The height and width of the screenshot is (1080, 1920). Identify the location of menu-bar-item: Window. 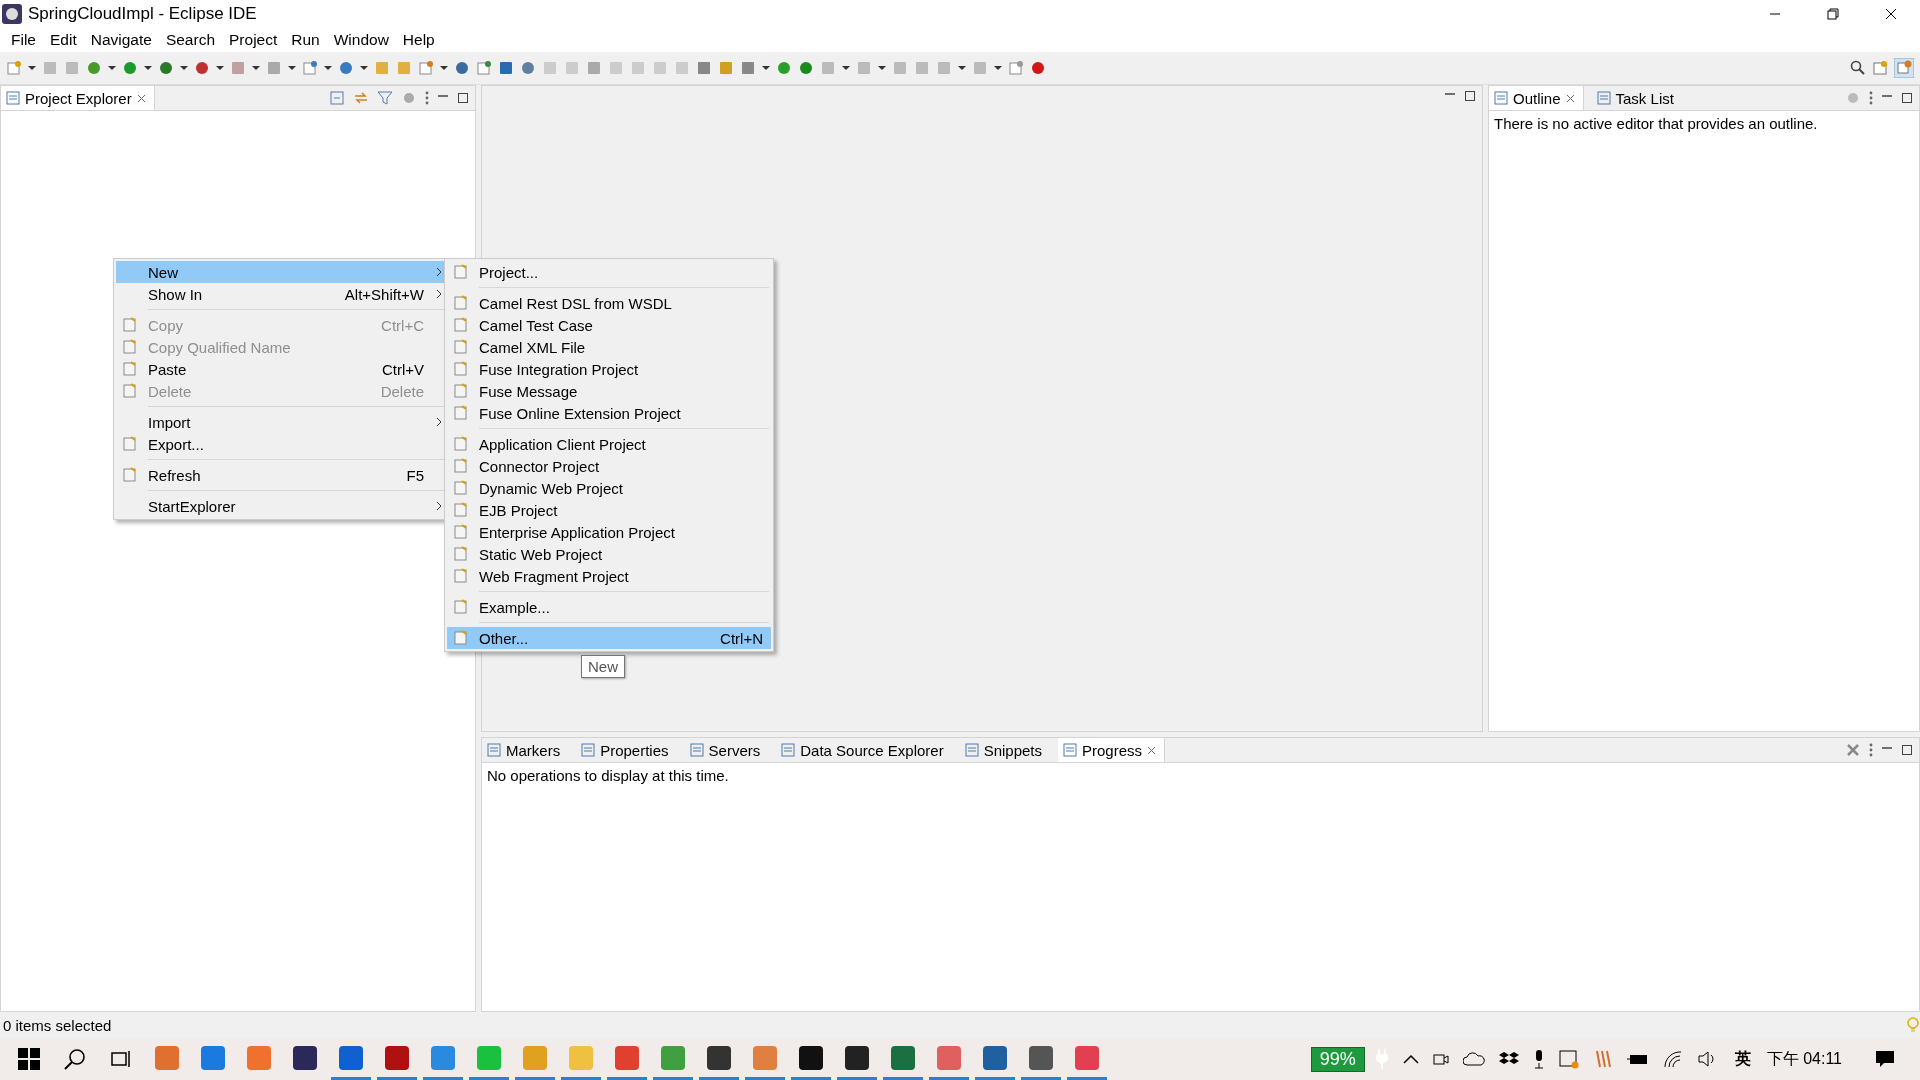
(361, 40).